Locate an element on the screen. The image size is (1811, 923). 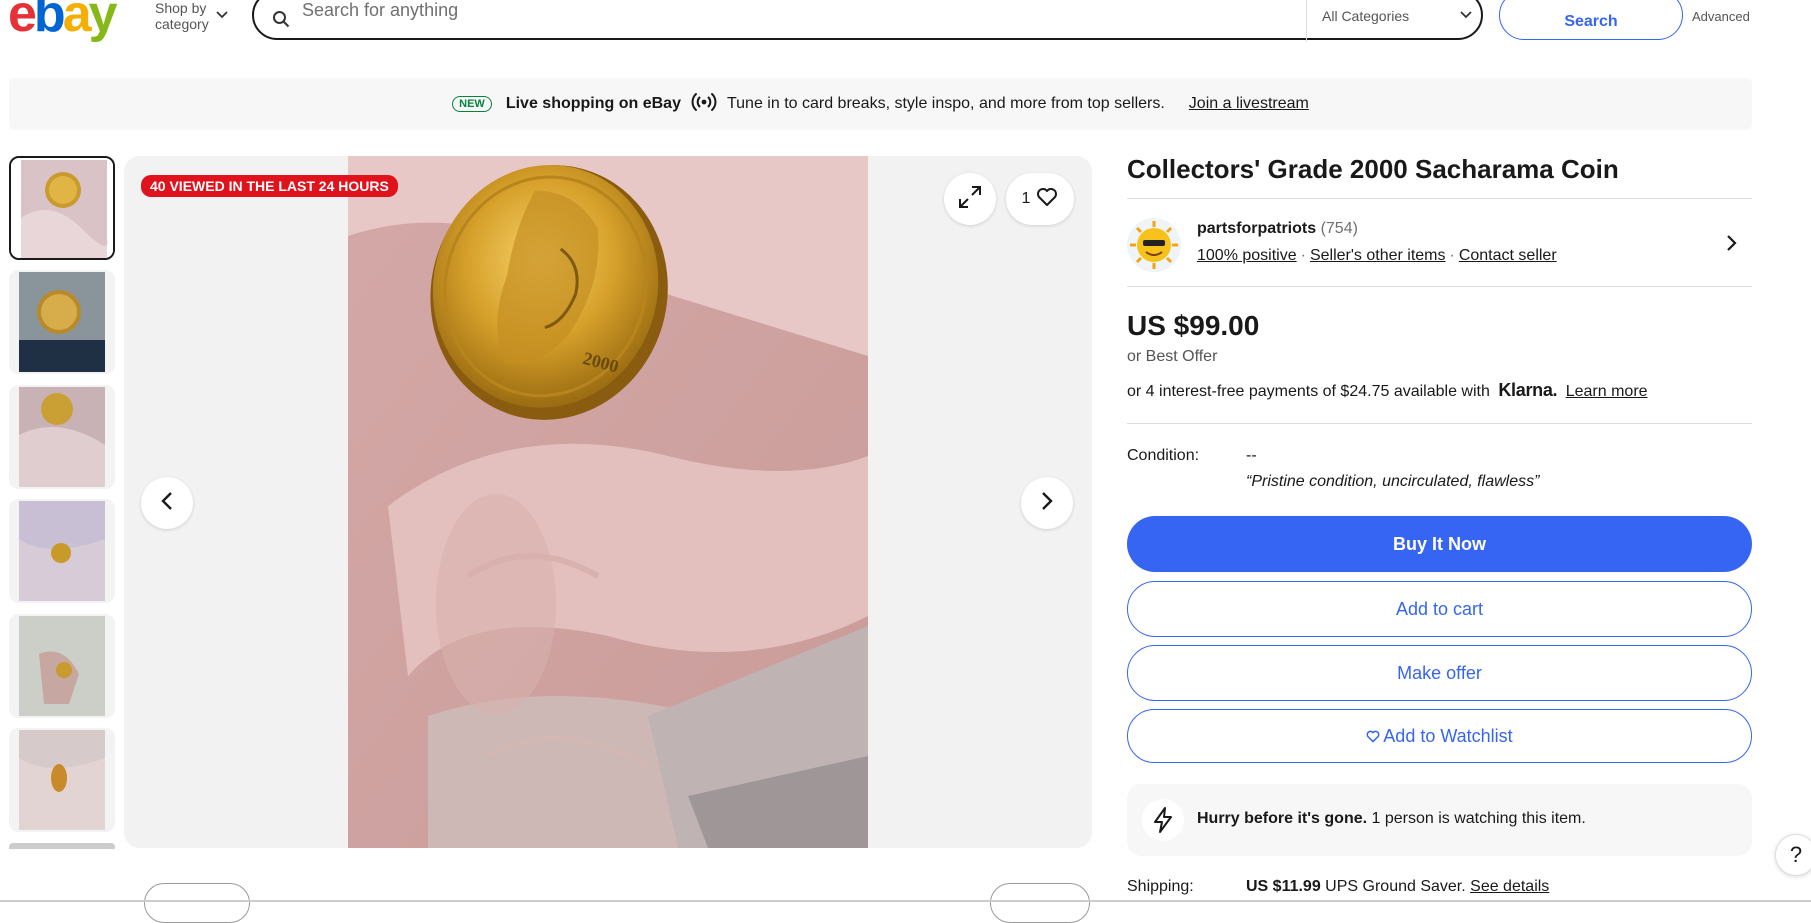
search-input is located at coordinates (802, 10).